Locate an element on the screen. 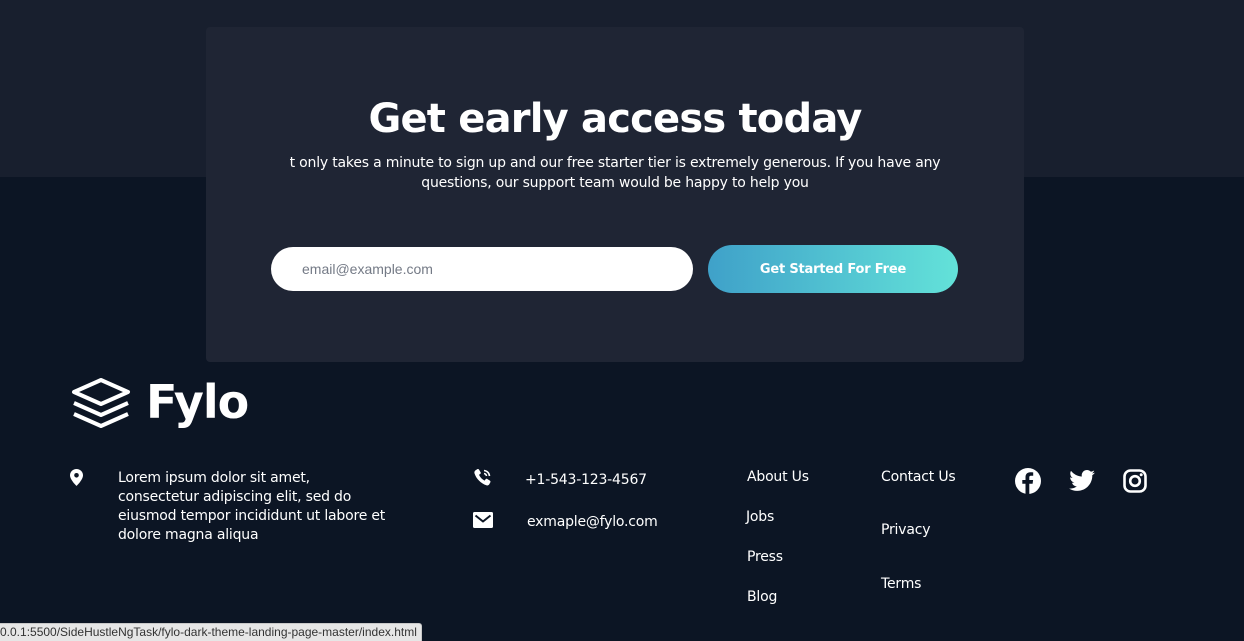 Image resolution: width=1244 pixels, height=641 pixels. location-pin-icon is located at coordinates (76, 477).